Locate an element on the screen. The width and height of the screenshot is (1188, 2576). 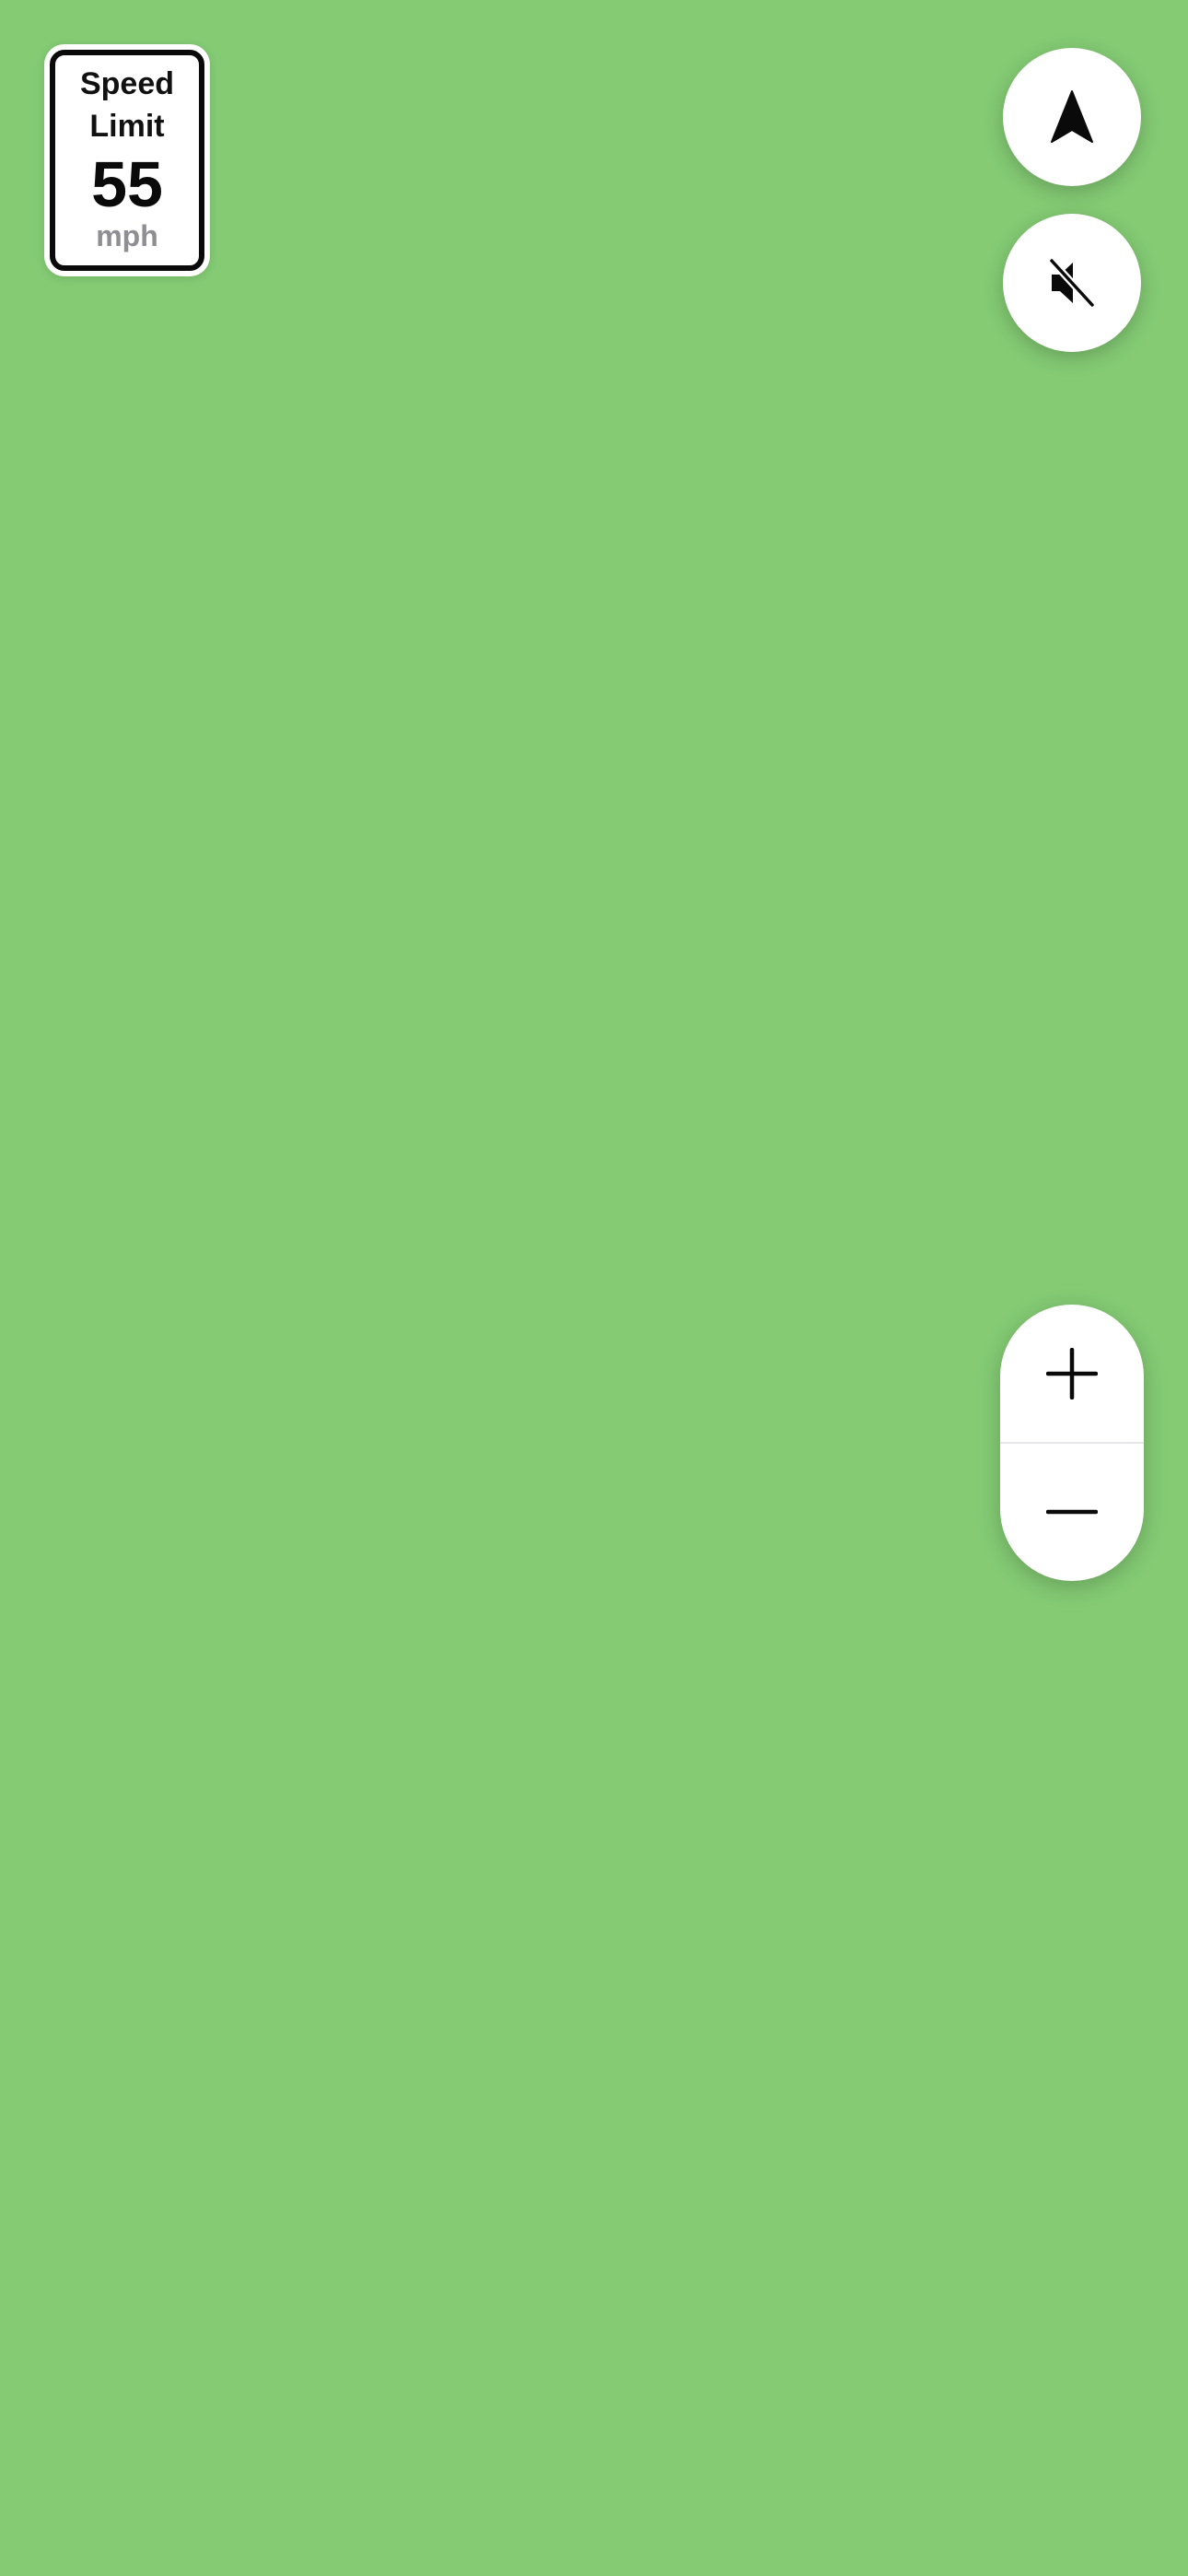
zoom-control is located at coordinates (1072, 1443).